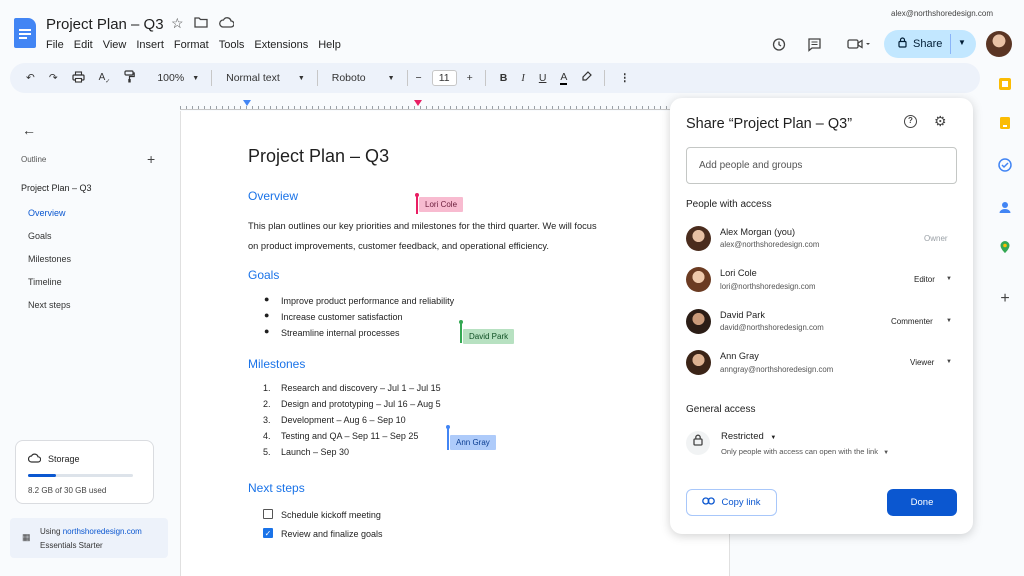 This screenshot has height=576, width=1024. What do you see at coordinates (859, 45) in the screenshot?
I see `meet-video-icon` at bounding box center [859, 45].